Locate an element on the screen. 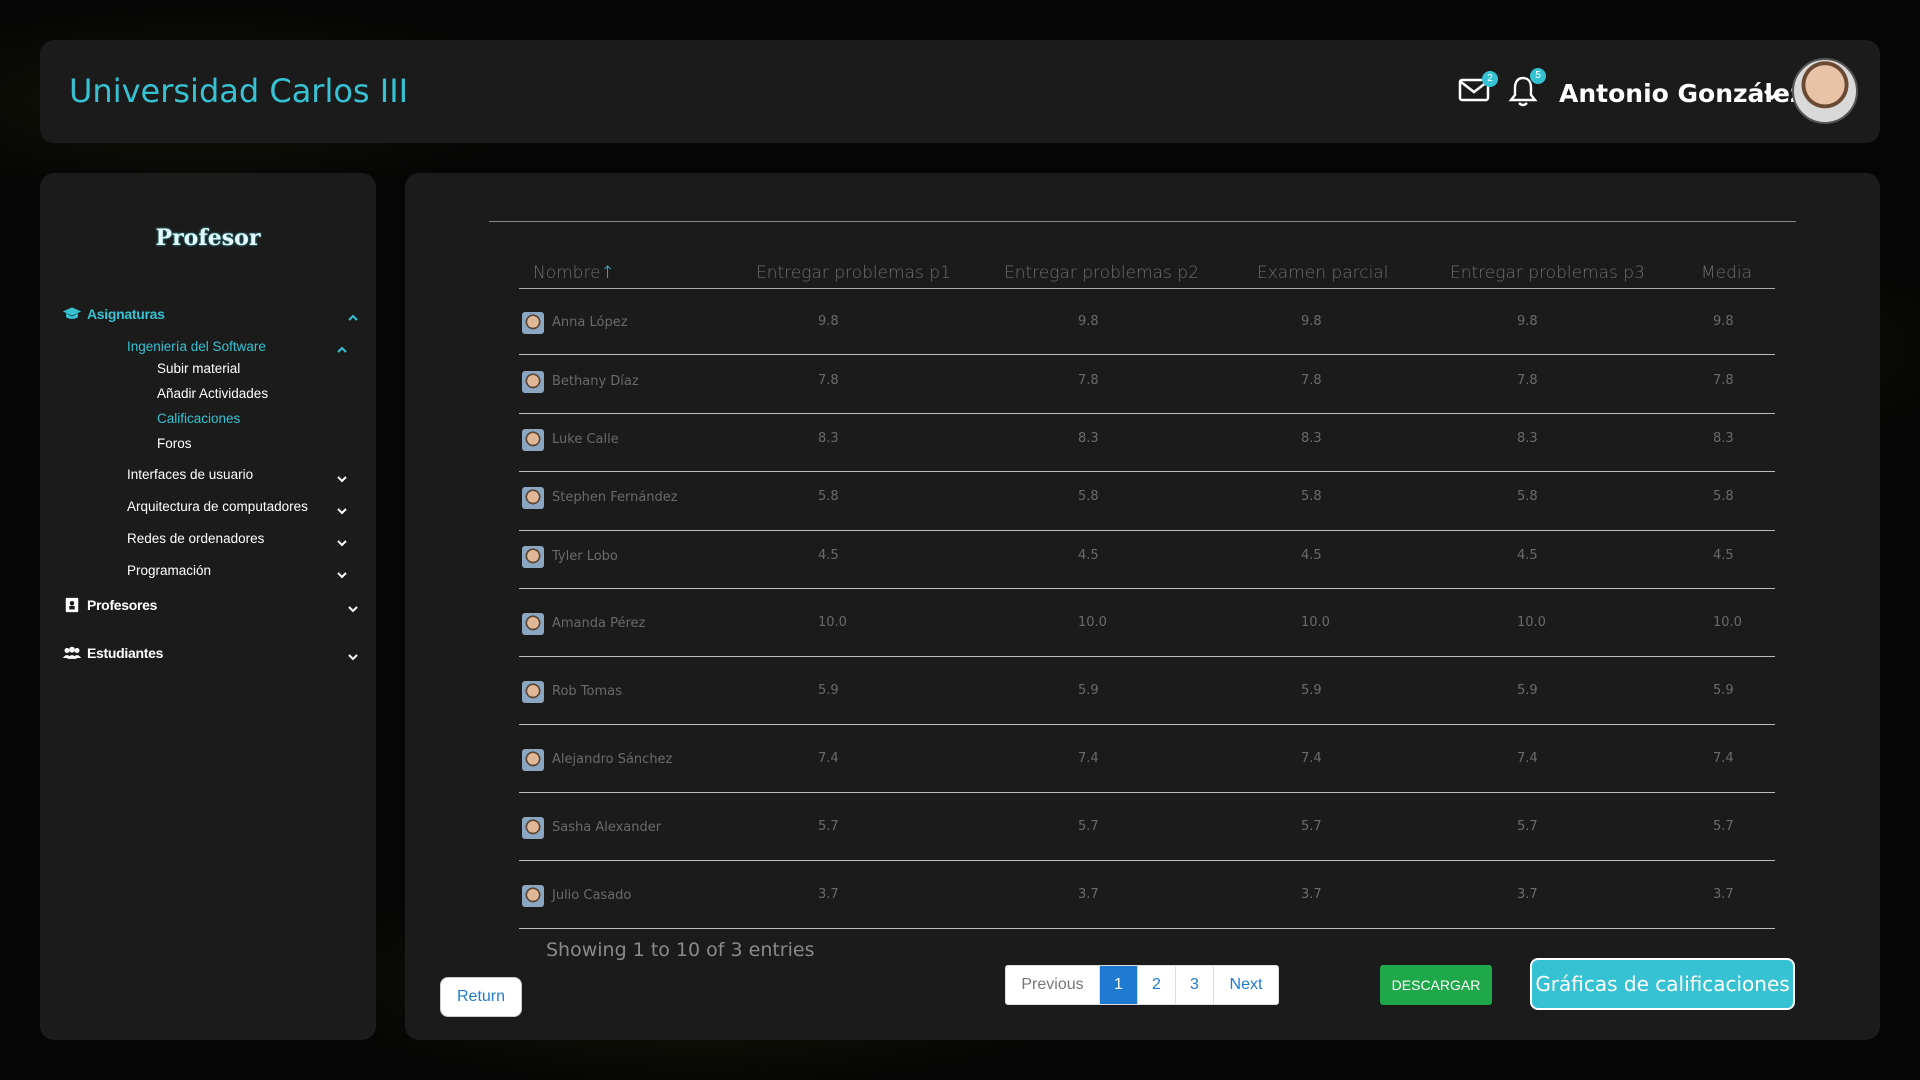  grade-exam: 10.0 is located at coordinates (1315, 622).